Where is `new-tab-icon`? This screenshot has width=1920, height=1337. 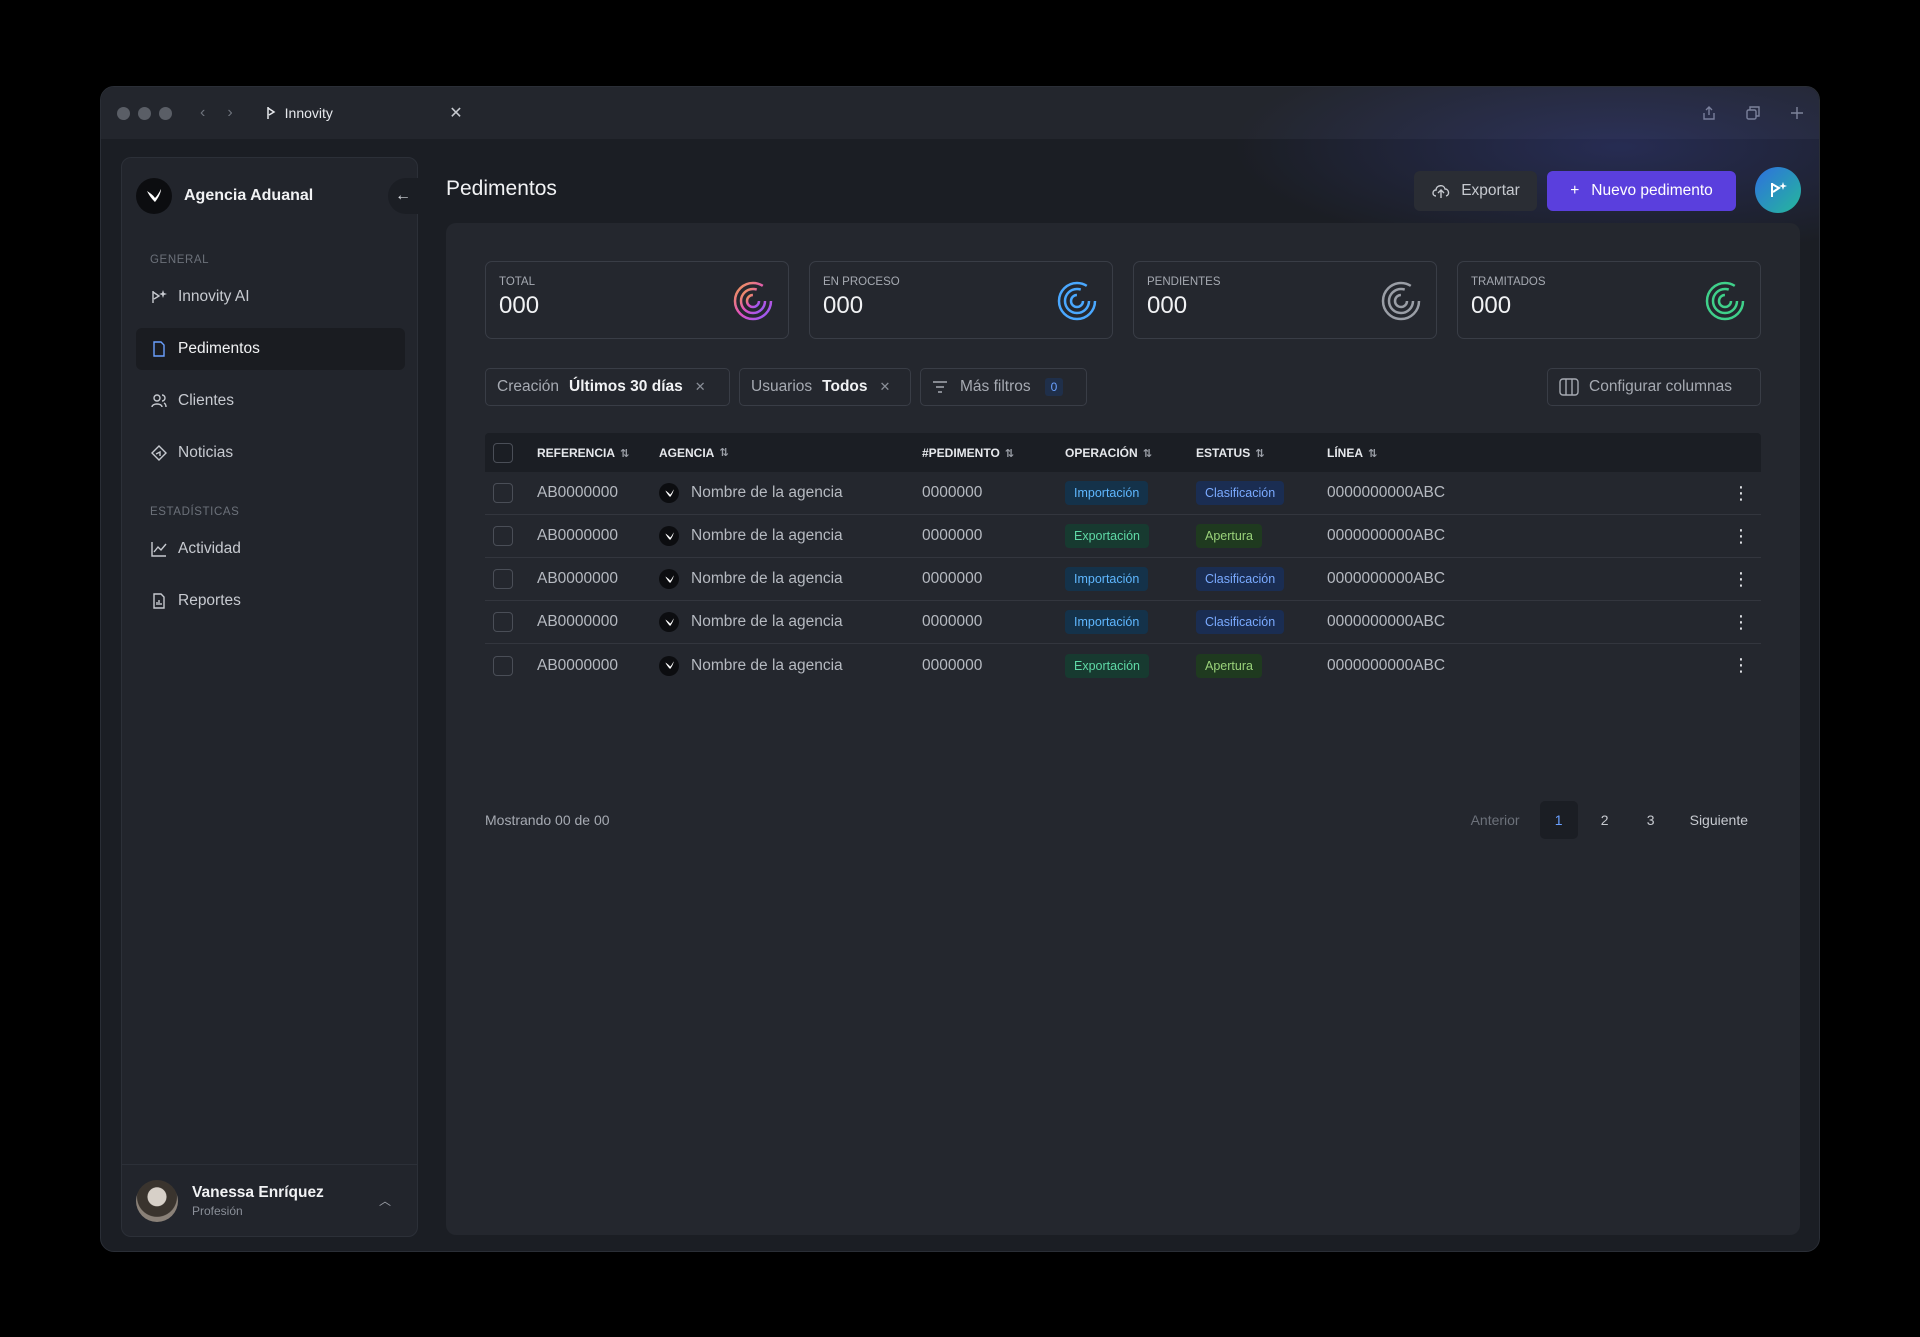
new-tab-icon is located at coordinates (1797, 113).